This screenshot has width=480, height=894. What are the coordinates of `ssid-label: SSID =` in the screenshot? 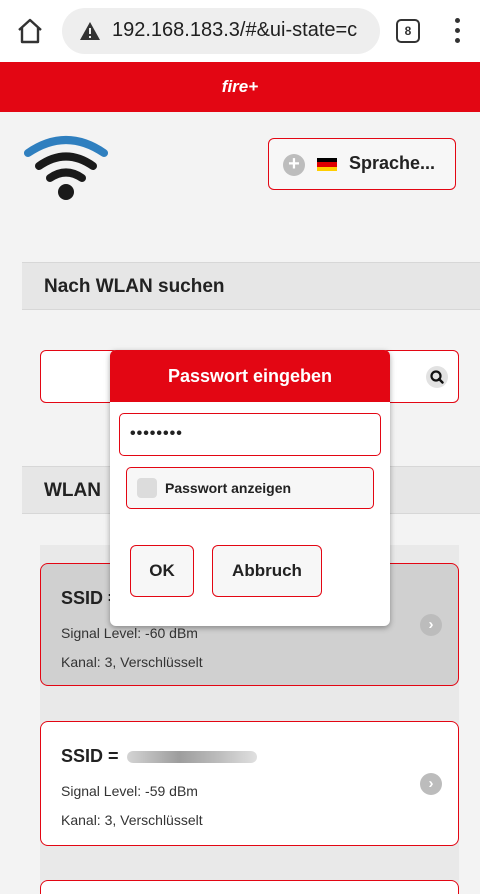 It's located at (159, 756).